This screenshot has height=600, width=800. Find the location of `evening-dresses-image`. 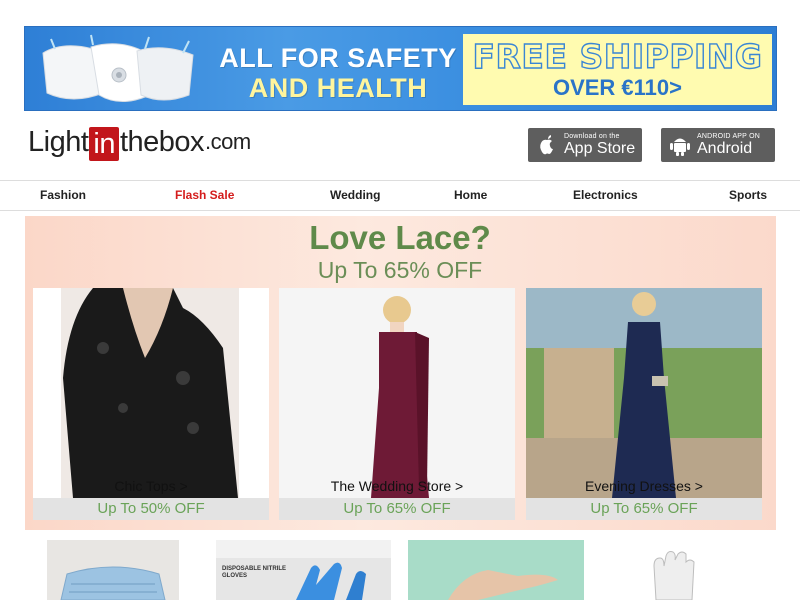

evening-dresses-image is located at coordinates (644, 393).